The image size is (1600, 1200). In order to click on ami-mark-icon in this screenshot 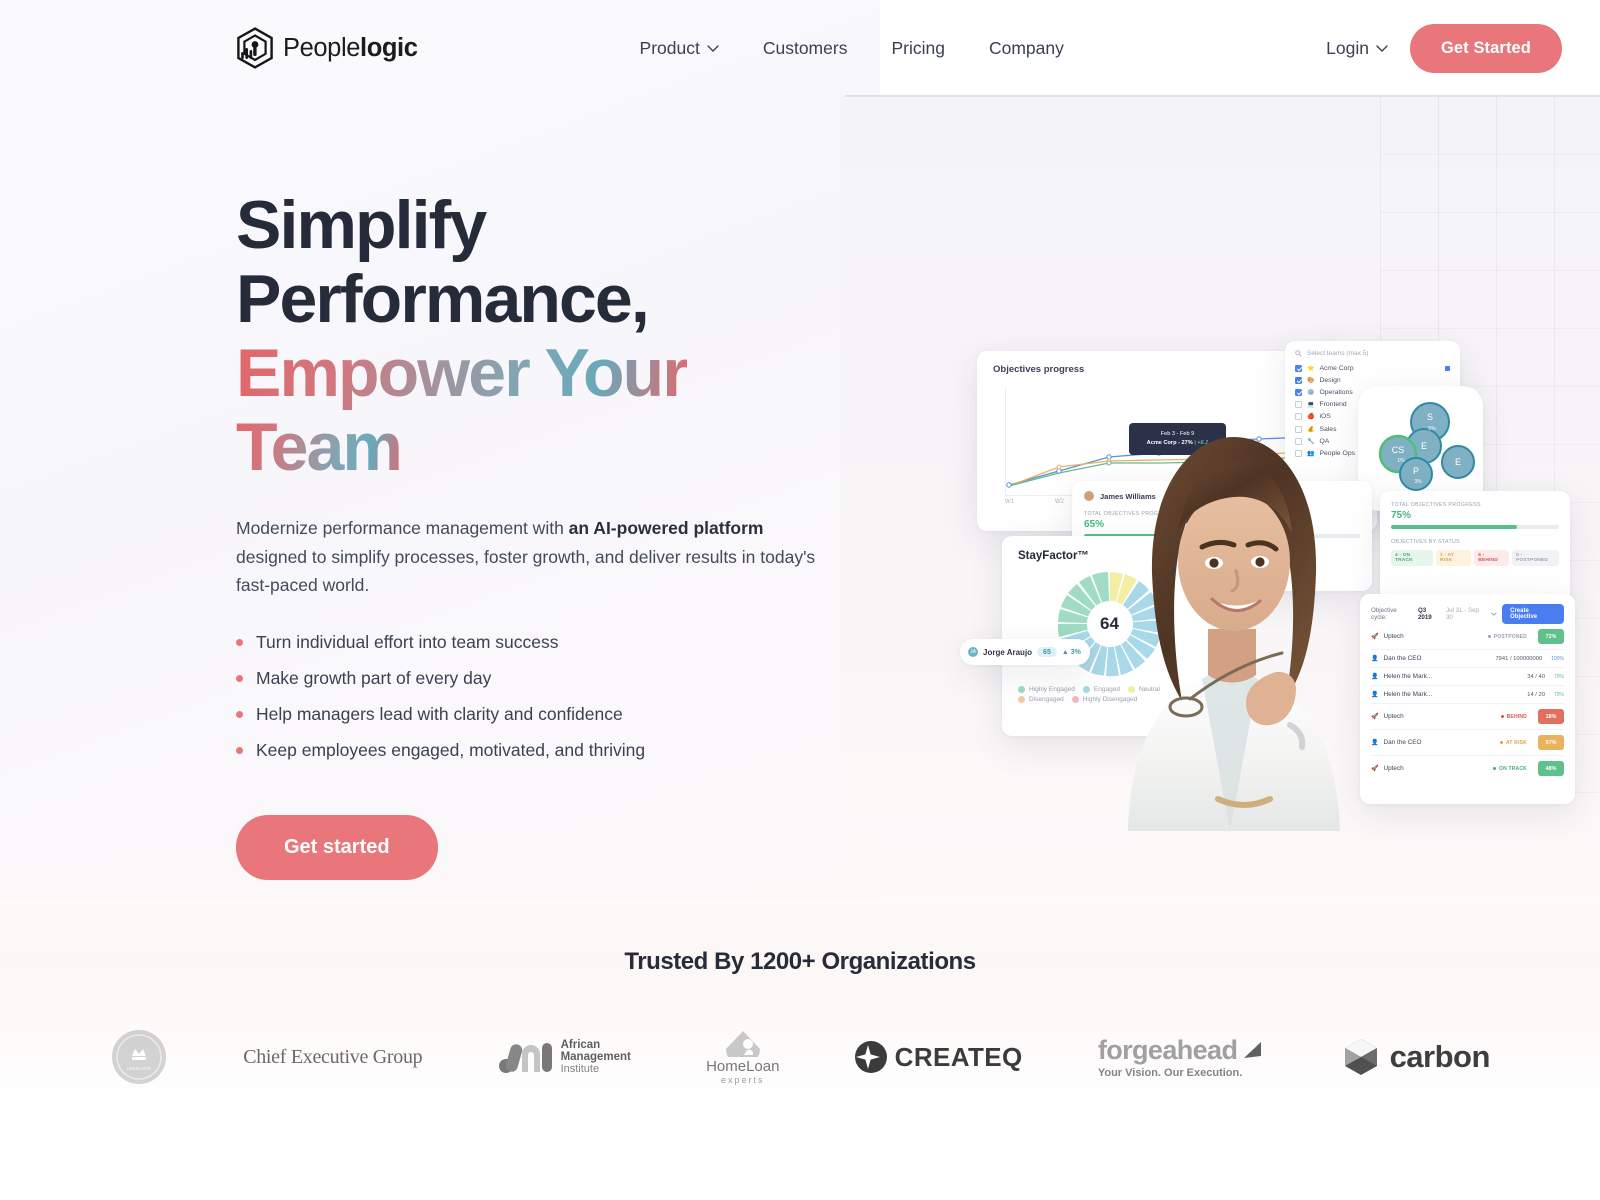, I will do `click(525, 1058)`.